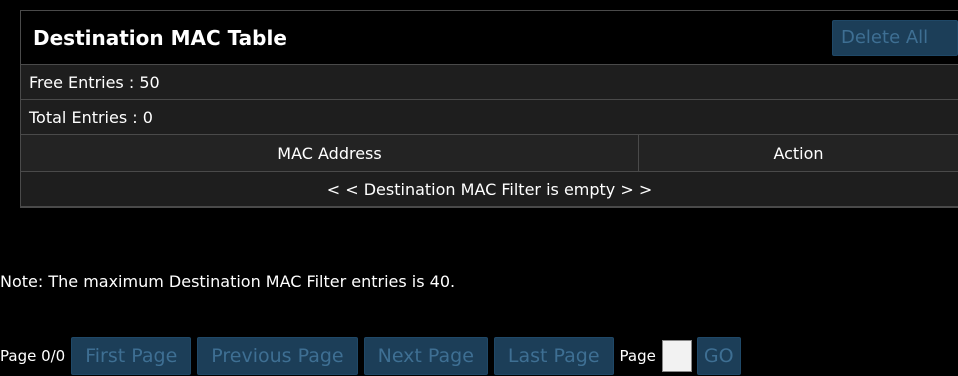 This screenshot has height=376, width=958. I want to click on total-entries-text: Total Entries : 0, so click(91, 117).